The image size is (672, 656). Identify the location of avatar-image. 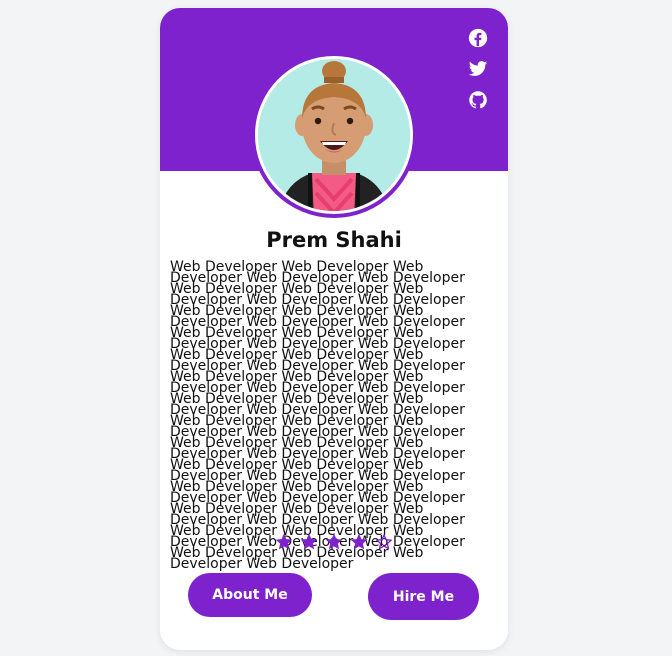
(334, 135).